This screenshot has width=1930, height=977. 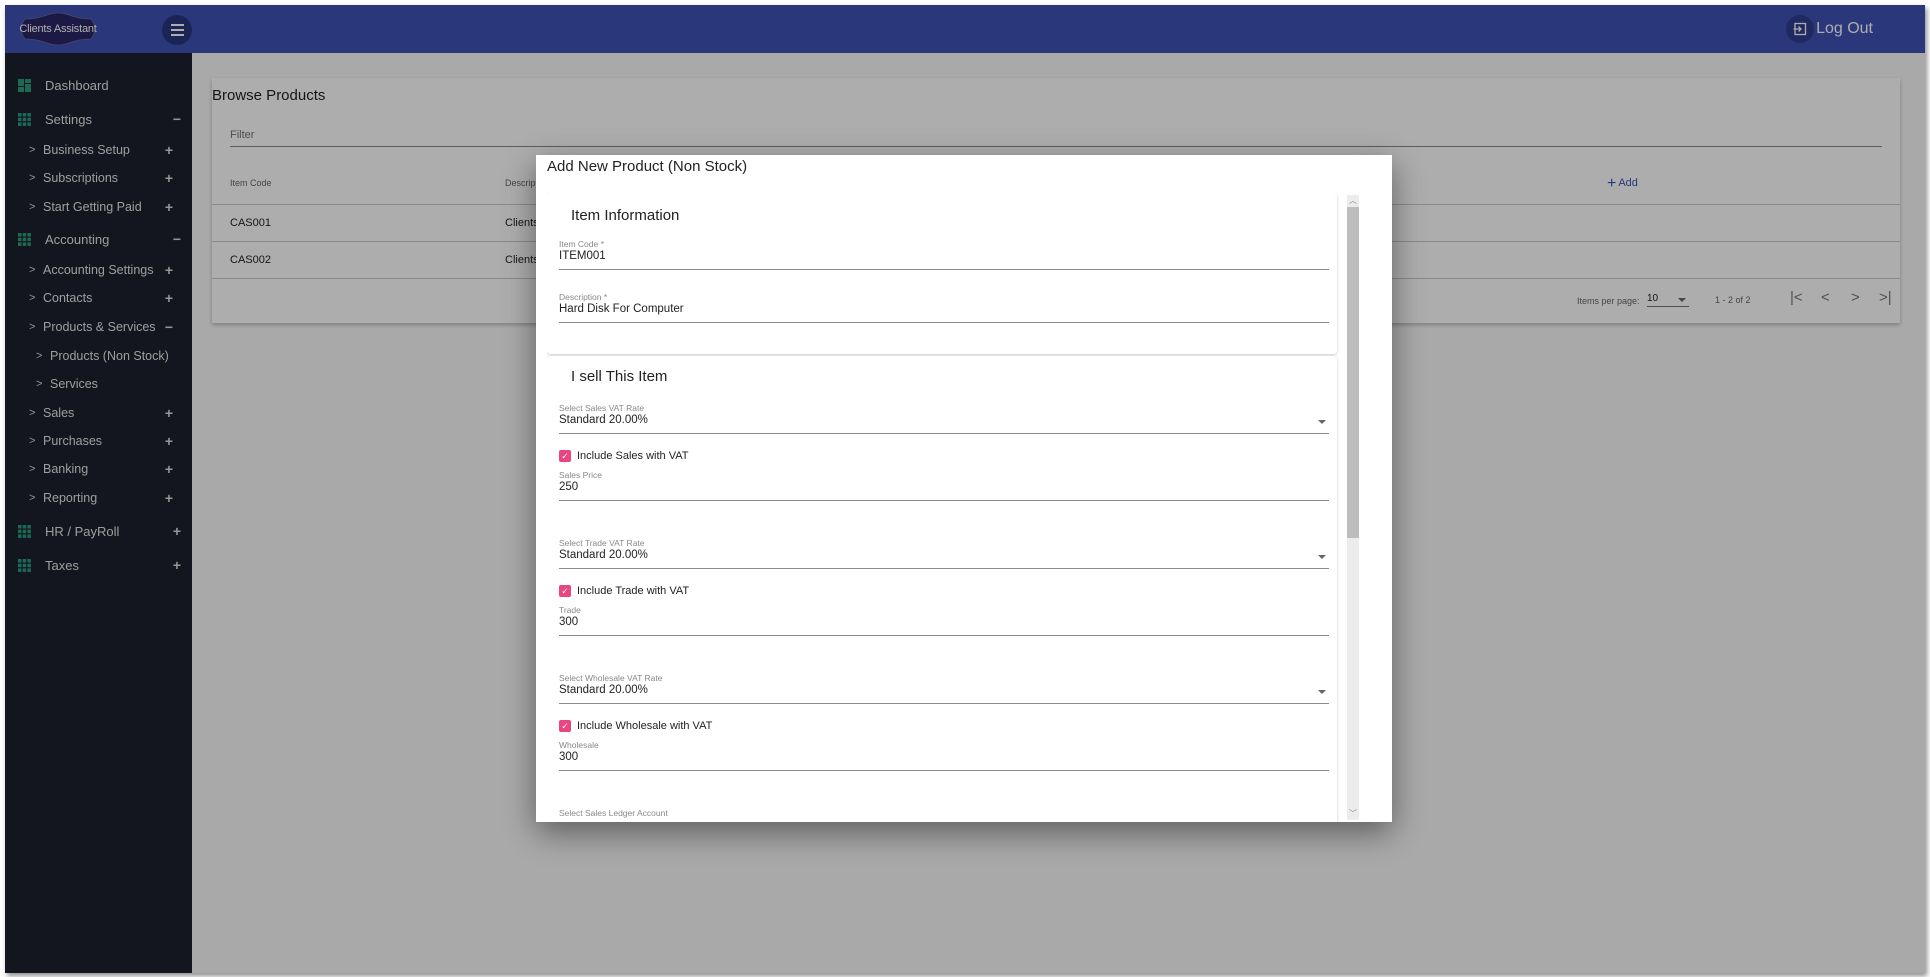 I want to click on scroll-up-icon: ︿, so click(x=1353, y=201).